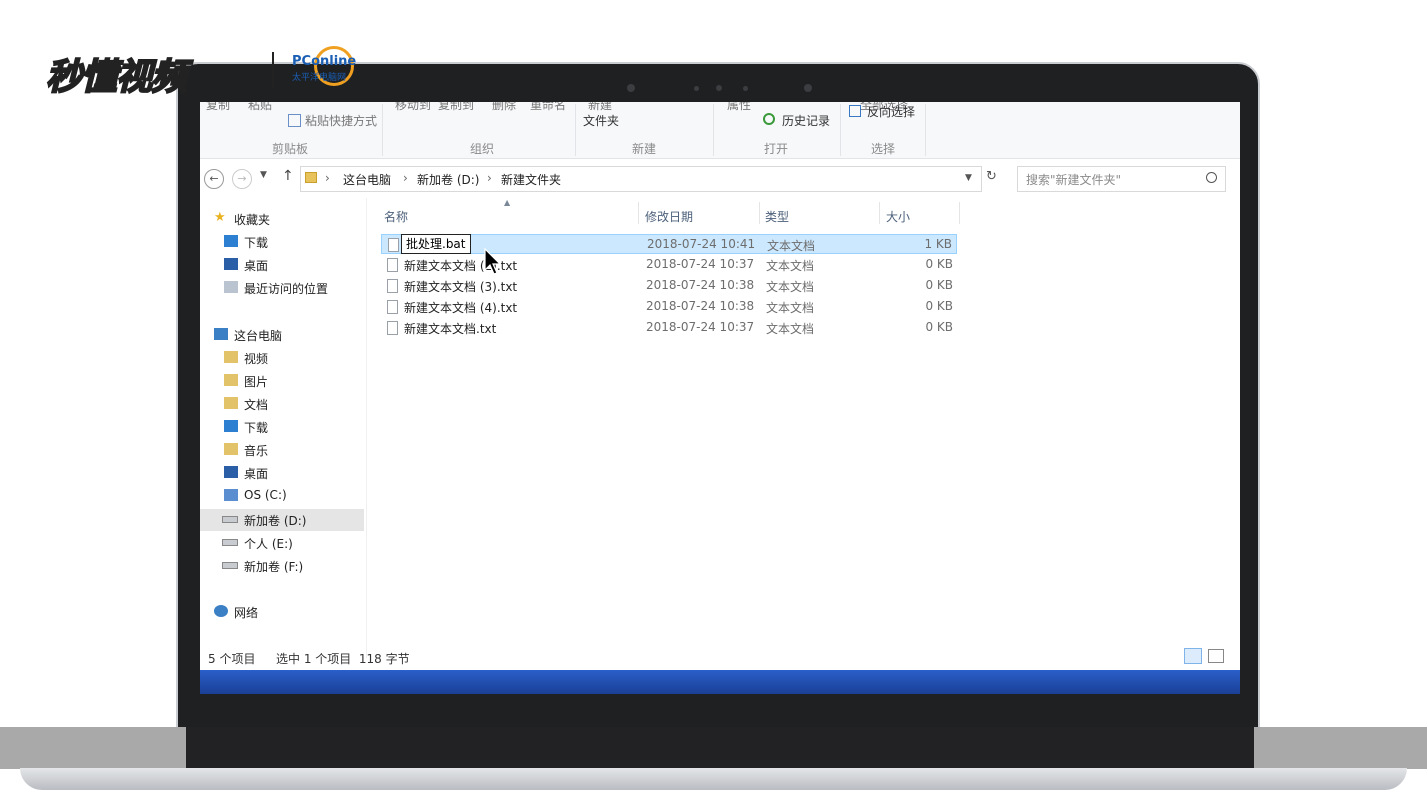 The image size is (1427, 797). I want to click on sidebar-item-drive-f: 新加卷 (F:), so click(282, 566).